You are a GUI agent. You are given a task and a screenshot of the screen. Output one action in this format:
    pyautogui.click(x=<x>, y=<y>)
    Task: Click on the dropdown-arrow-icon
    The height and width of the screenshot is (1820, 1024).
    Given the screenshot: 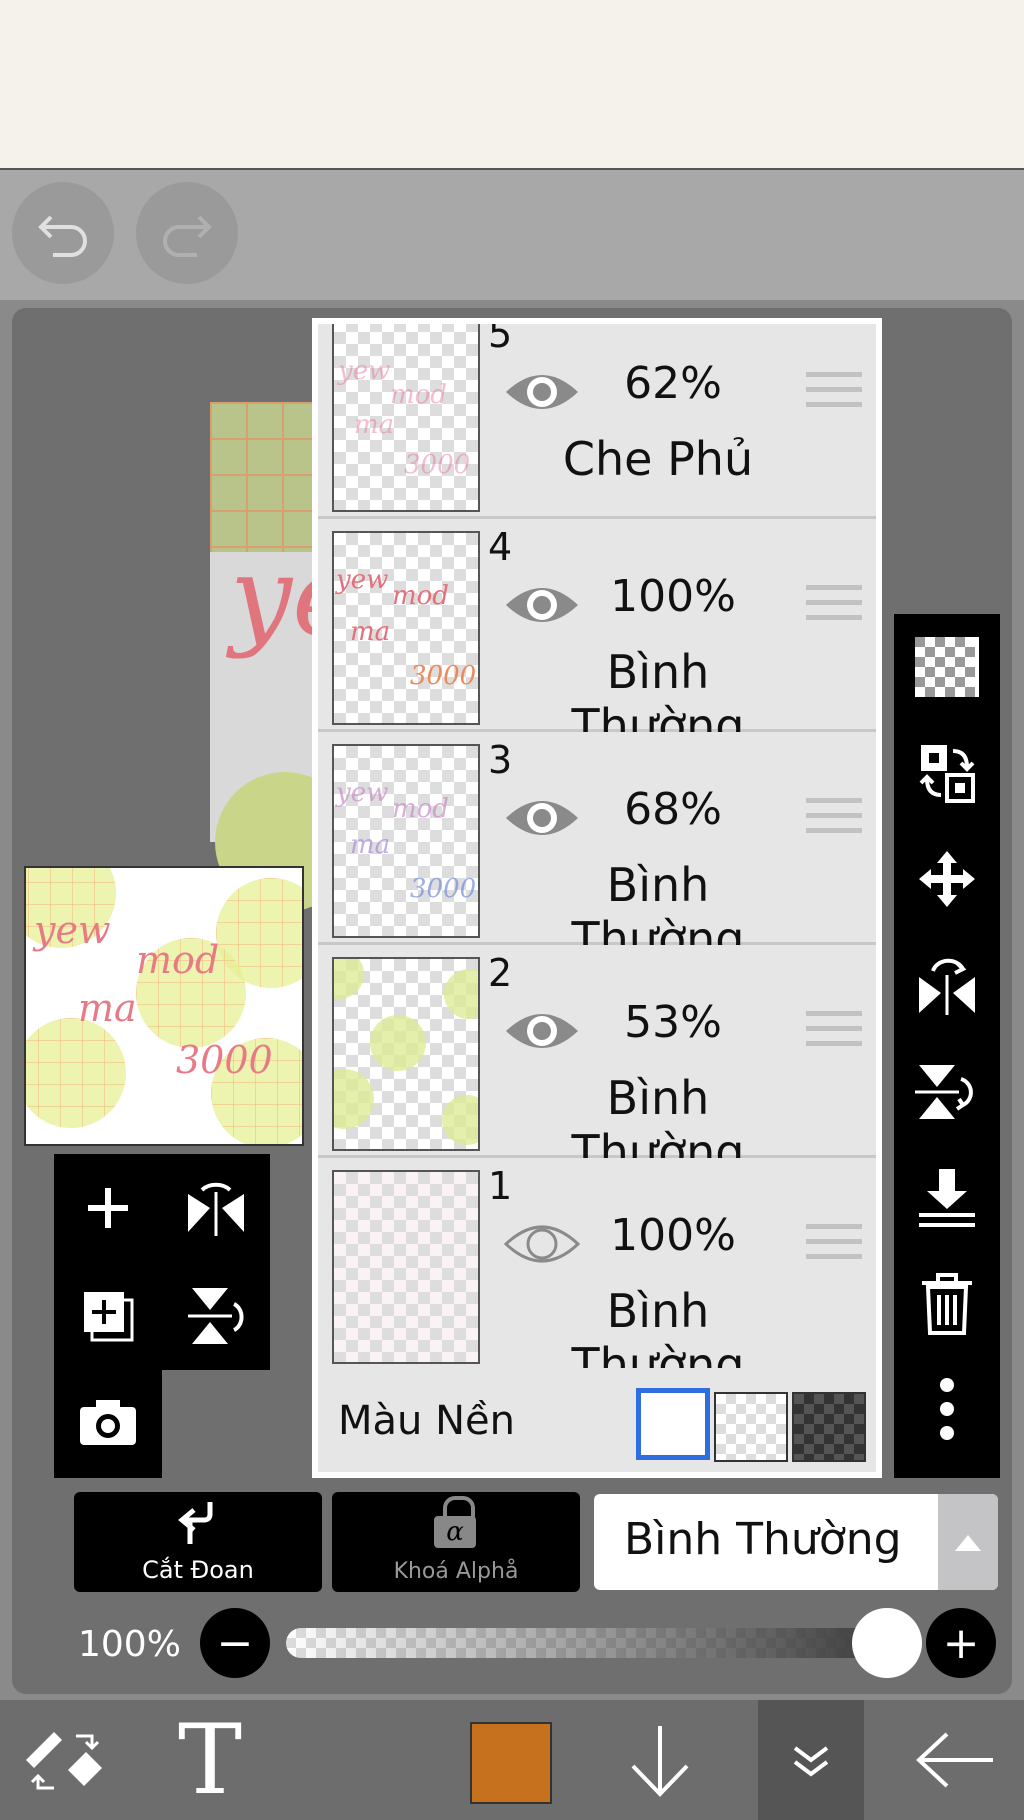 What is the action you would take?
    pyautogui.click(x=968, y=1542)
    